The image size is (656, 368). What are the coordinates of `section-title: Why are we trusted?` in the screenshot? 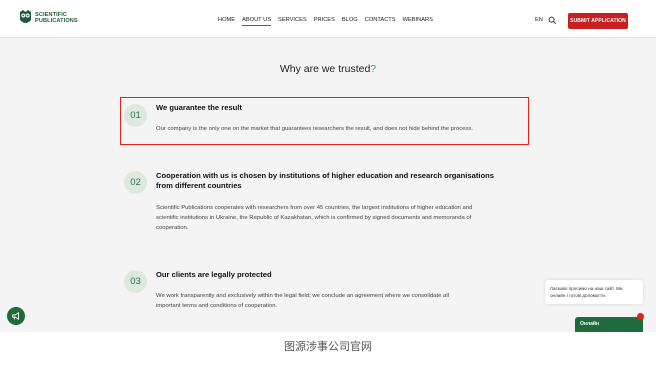 It's located at (328, 69).